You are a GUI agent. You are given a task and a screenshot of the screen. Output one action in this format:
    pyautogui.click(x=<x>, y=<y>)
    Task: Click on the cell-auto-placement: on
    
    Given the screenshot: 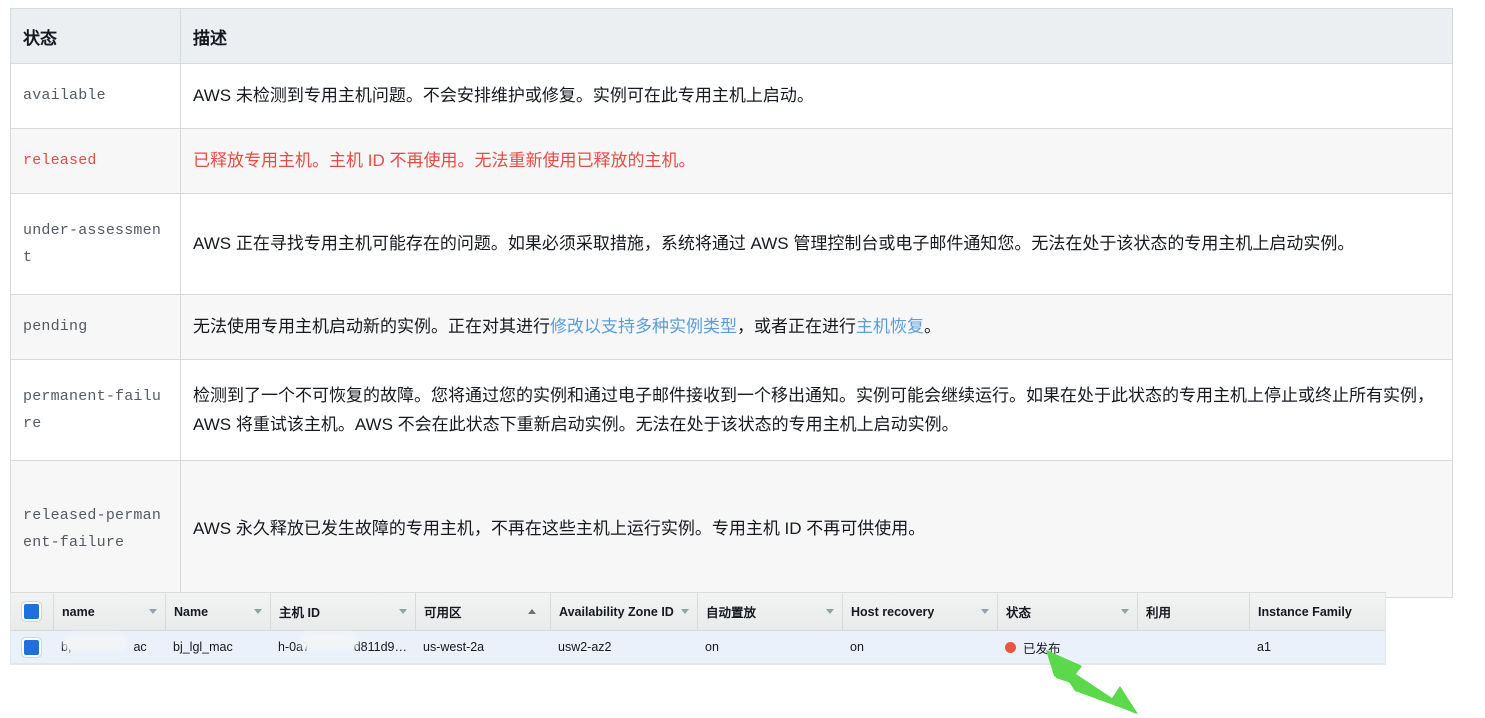 What is the action you would take?
    pyautogui.click(x=712, y=647)
    